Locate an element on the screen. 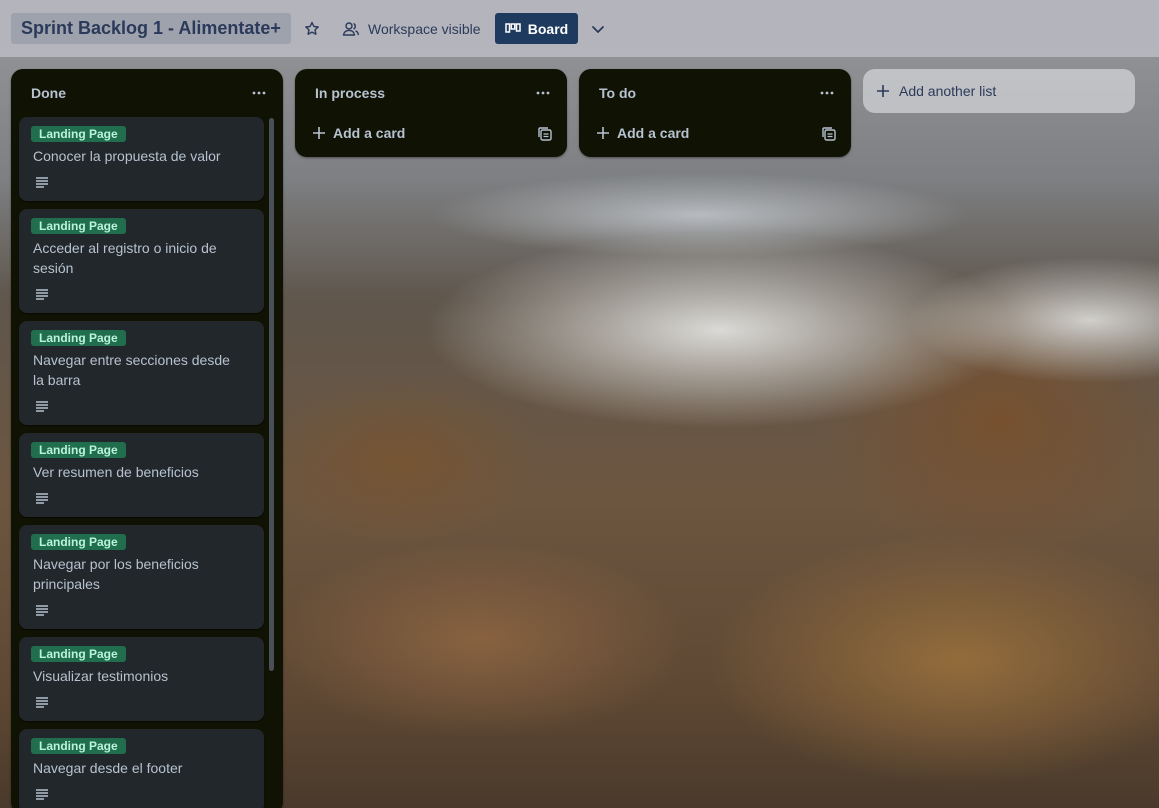  chevron-down-icon is located at coordinates (598, 29).